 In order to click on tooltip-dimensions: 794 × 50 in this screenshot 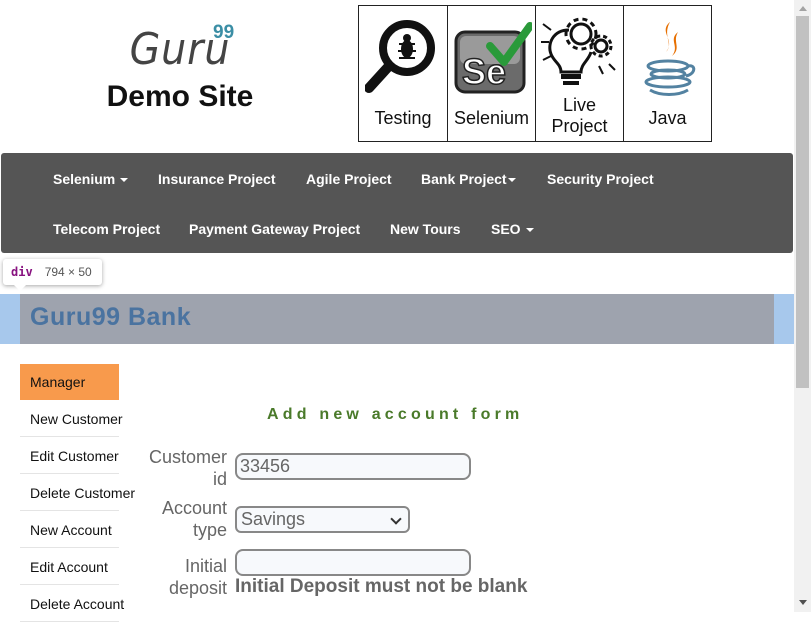, I will do `click(68, 272)`.